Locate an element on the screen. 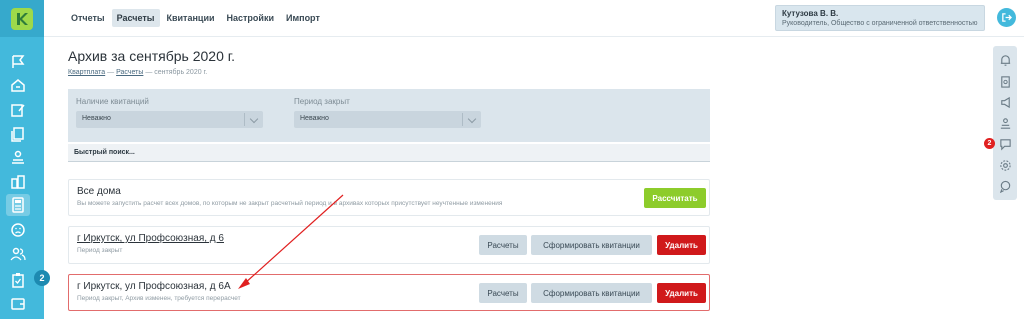  right-panel is located at coordinates (1005, 123).